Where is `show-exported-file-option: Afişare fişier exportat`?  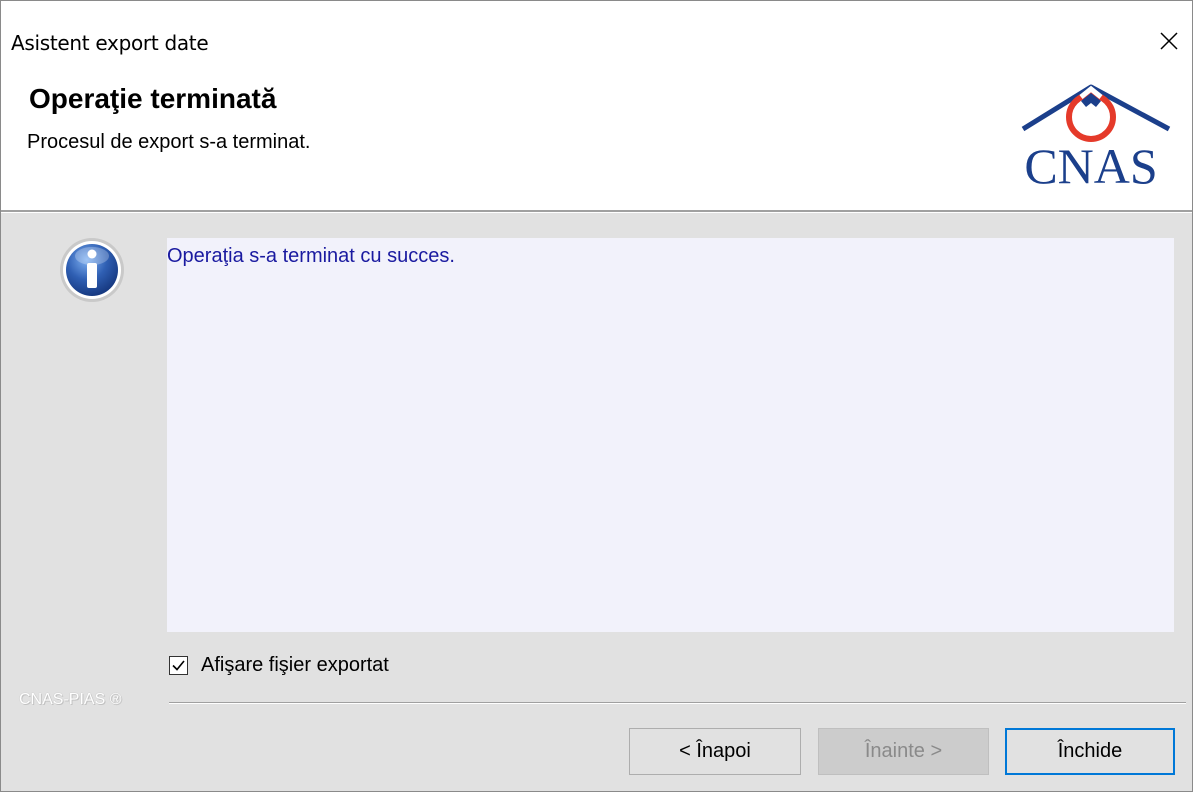
show-exported-file-option: Afişare fişier exportat is located at coordinates (279, 665).